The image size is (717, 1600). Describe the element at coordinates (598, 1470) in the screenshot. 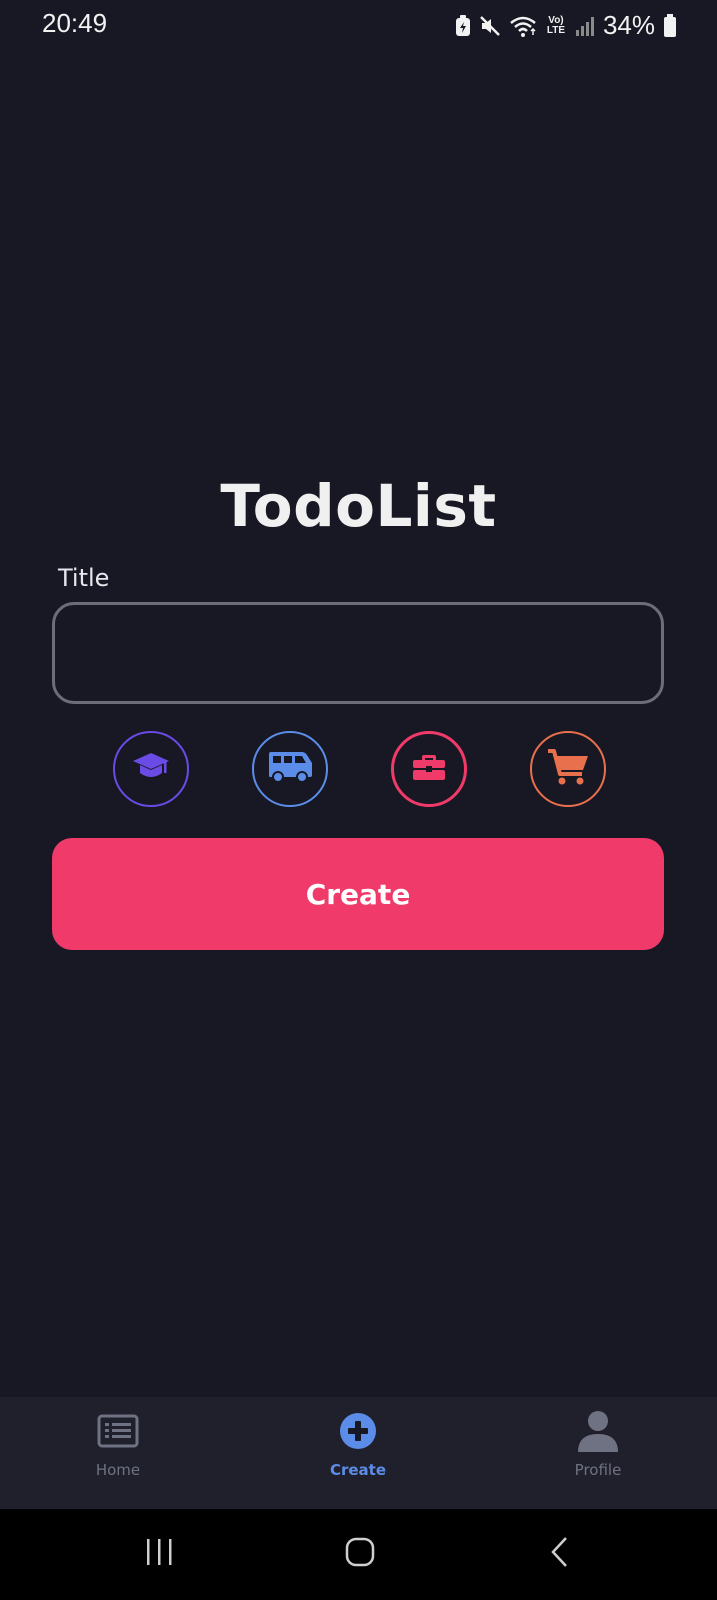

I see `nav-profile-label: Profile` at that location.